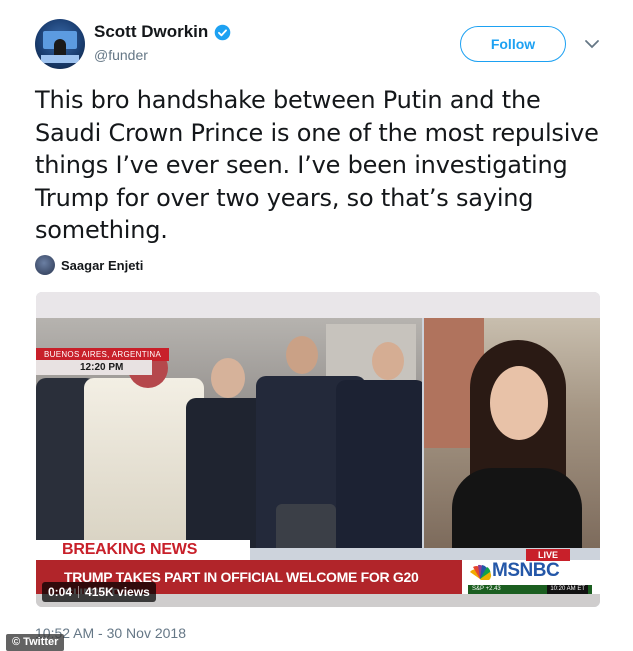  Describe the element at coordinates (513, 44) in the screenshot. I see `follow-button: Follow` at that location.